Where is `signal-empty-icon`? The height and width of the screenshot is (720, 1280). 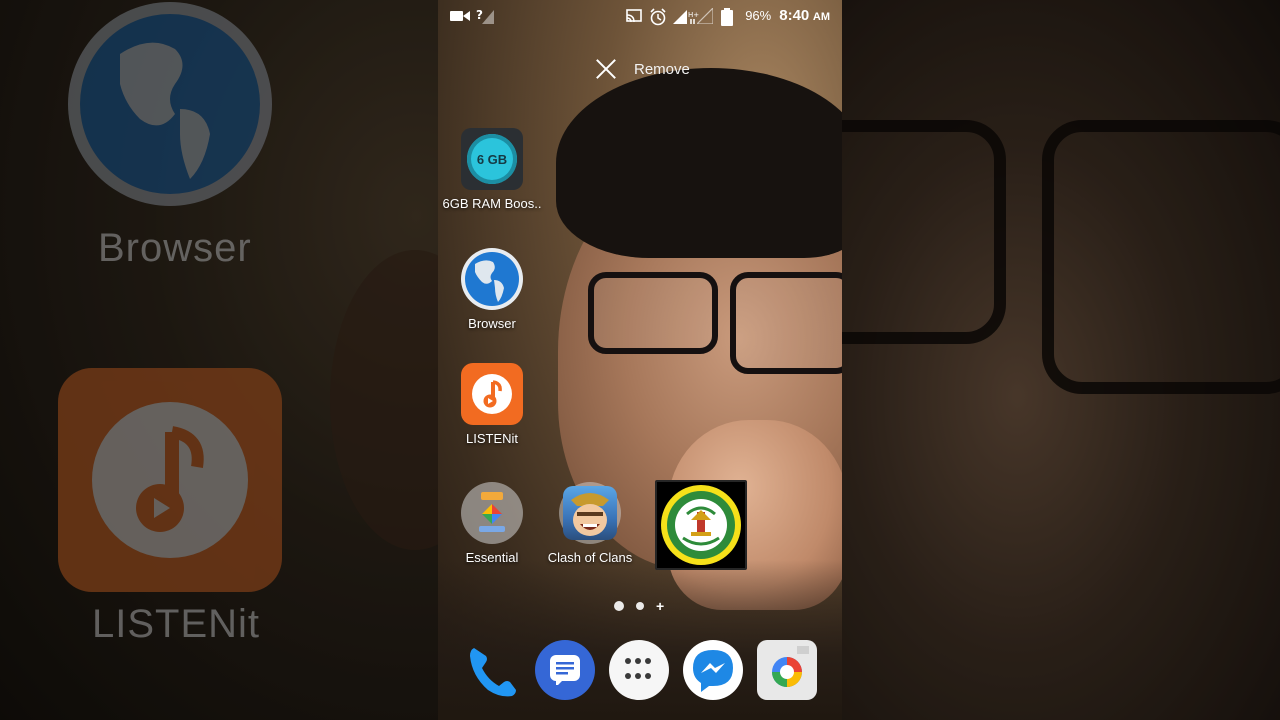 signal-empty-icon is located at coordinates (704, 15).